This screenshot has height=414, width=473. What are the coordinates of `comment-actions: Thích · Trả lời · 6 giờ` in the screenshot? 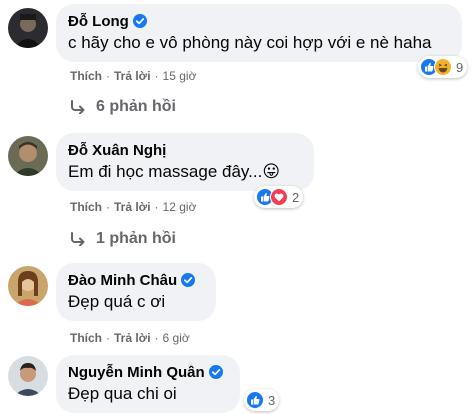 It's located at (130, 338).